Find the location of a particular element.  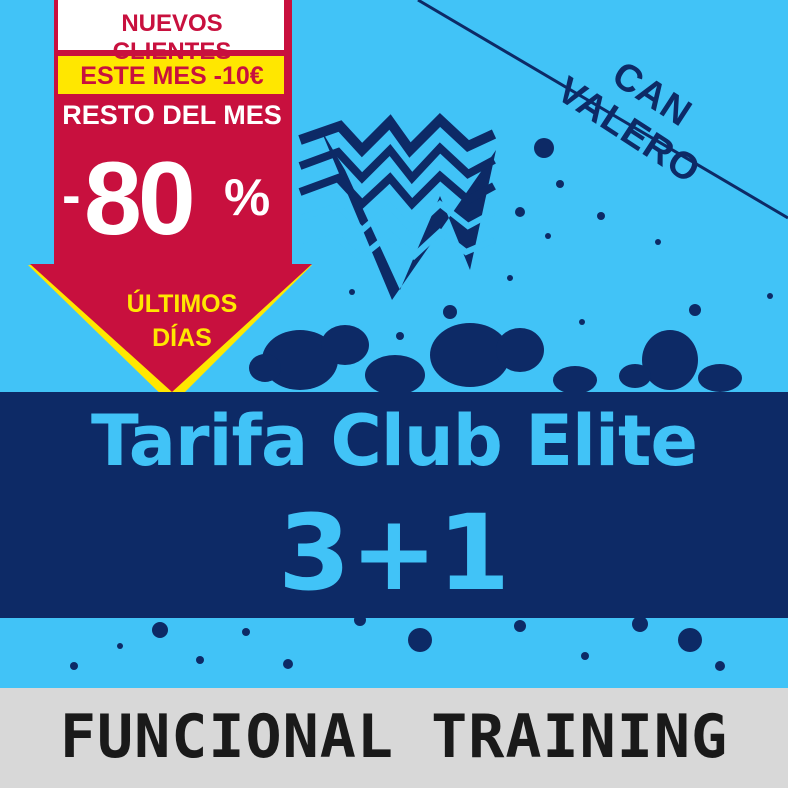

discount-minus: - is located at coordinates (71, 194).